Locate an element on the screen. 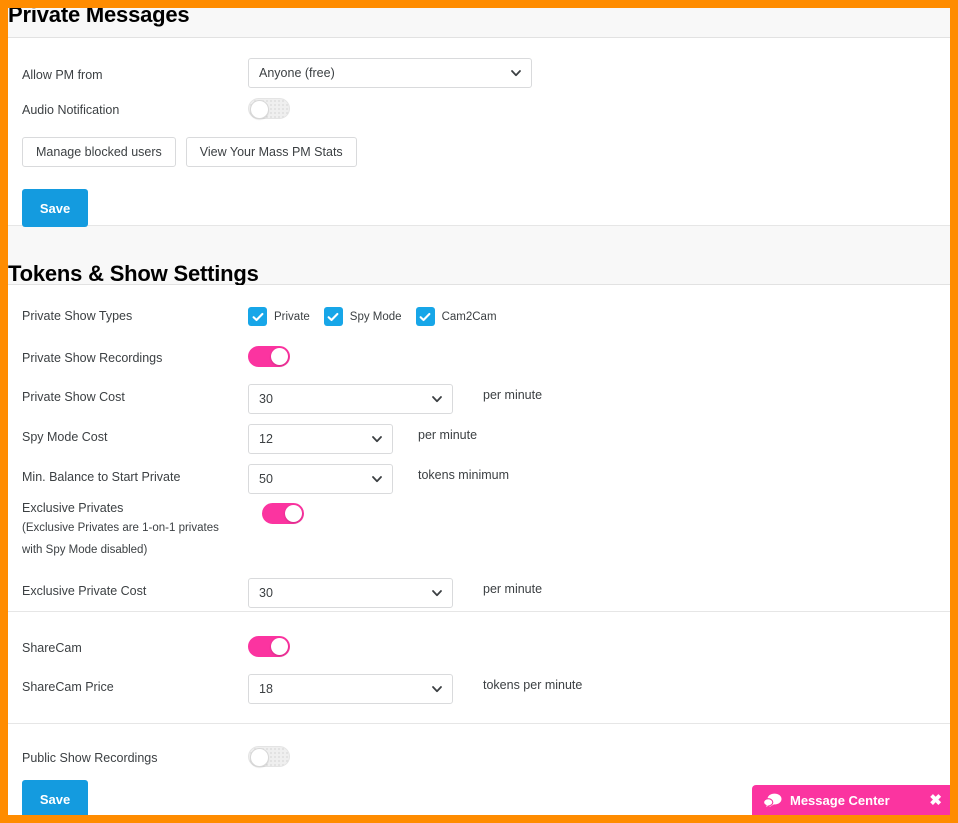  public-show-recordings-toggle is located at coordinates (269, 756).